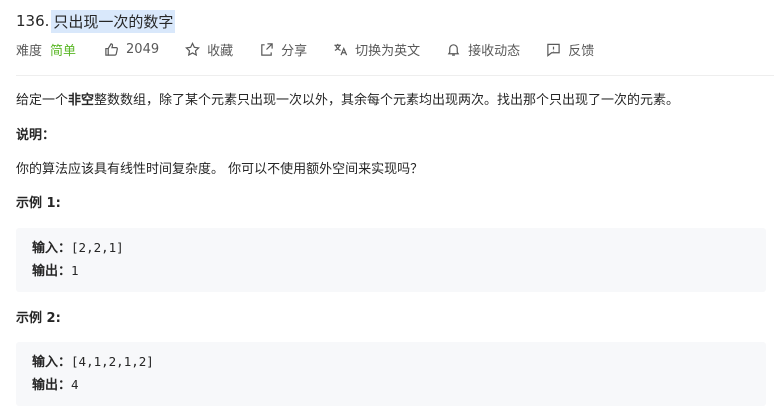  What do you see at coordinates (391, 362) in the screenshot?
I see `example-2-input: 输入：[4,1,2,1,2]` at bounding box center [391, 362].